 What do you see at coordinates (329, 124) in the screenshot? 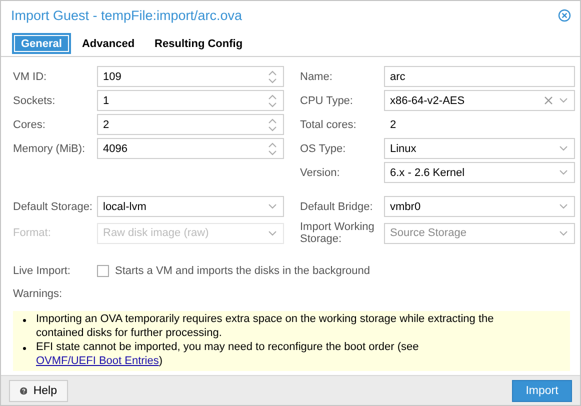
I see `field-label: Total cores:` at bounding box center [329, 124].